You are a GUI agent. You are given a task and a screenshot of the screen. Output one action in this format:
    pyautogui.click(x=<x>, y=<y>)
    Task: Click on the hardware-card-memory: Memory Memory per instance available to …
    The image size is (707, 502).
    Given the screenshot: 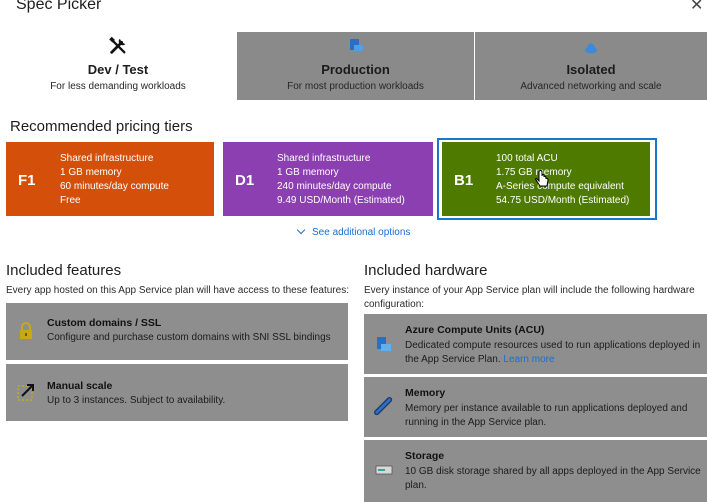 What is the action you would take?
    pyautogui.click(x=535, y=407)
    